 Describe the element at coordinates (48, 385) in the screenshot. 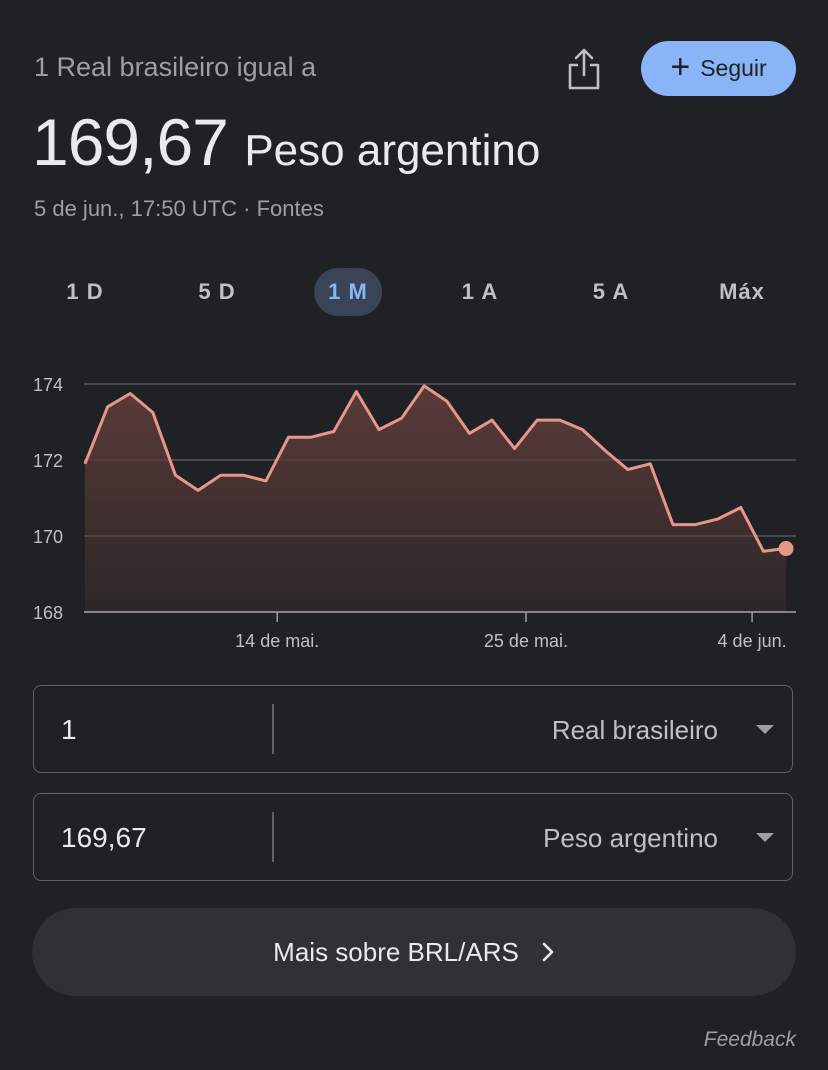

I see `y-tick-label: 174` at that location.